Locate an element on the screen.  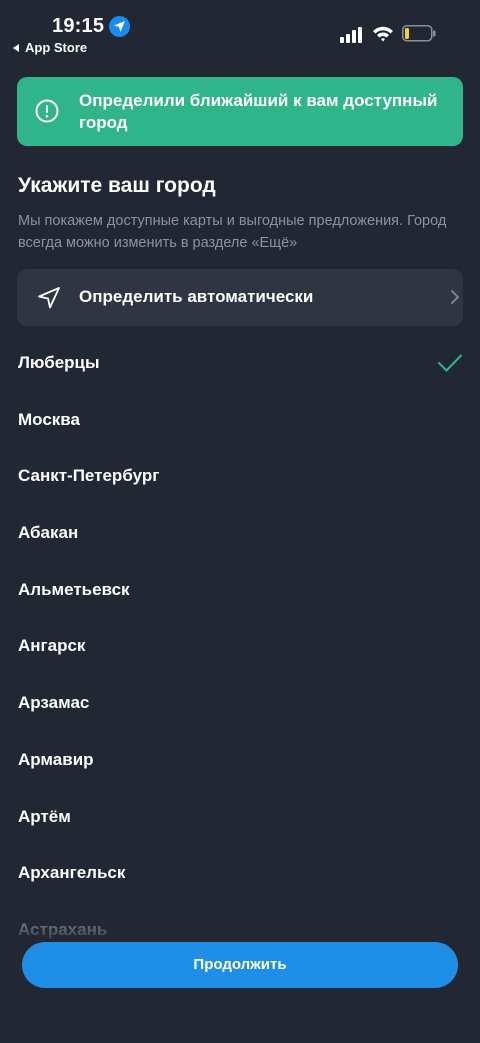
city-name: Абакан is located at coordinates (48, 533).